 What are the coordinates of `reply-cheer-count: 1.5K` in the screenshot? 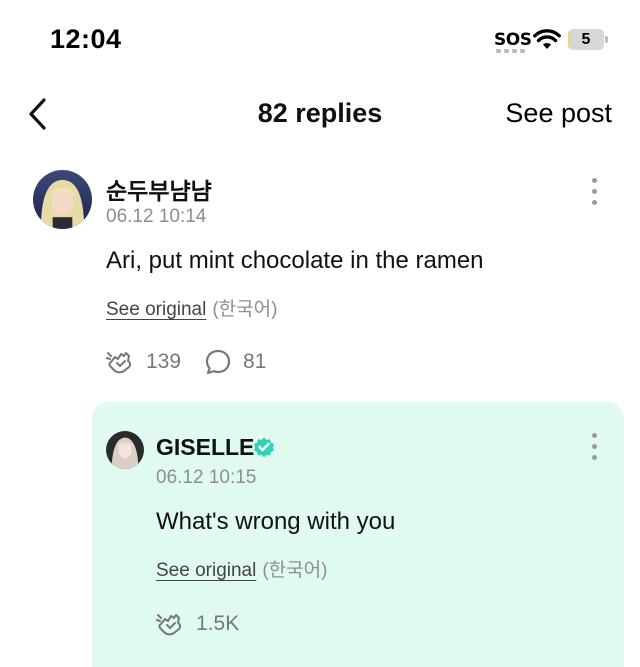 It's located at (218, 623).